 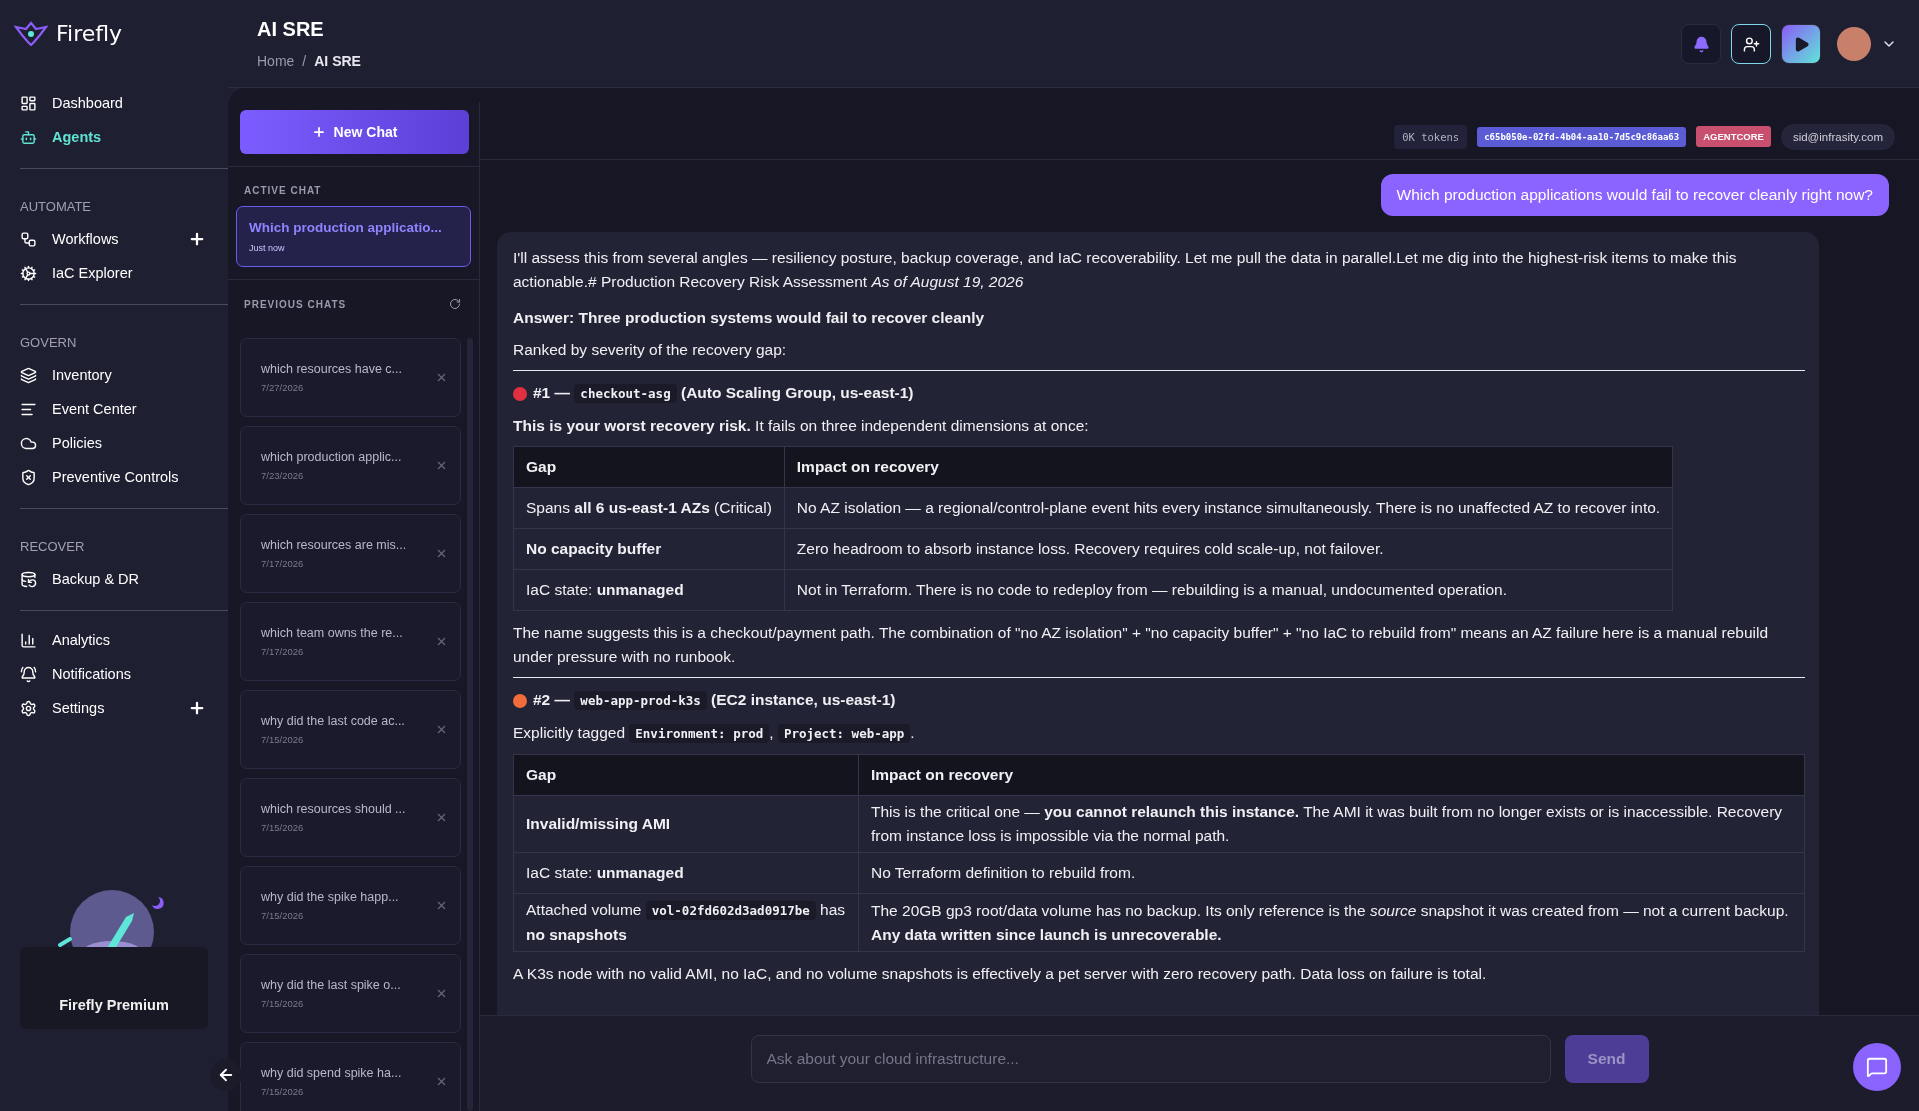 I want to click on table-cell: IaC state: unmanaged, so click(x=686, y=873).